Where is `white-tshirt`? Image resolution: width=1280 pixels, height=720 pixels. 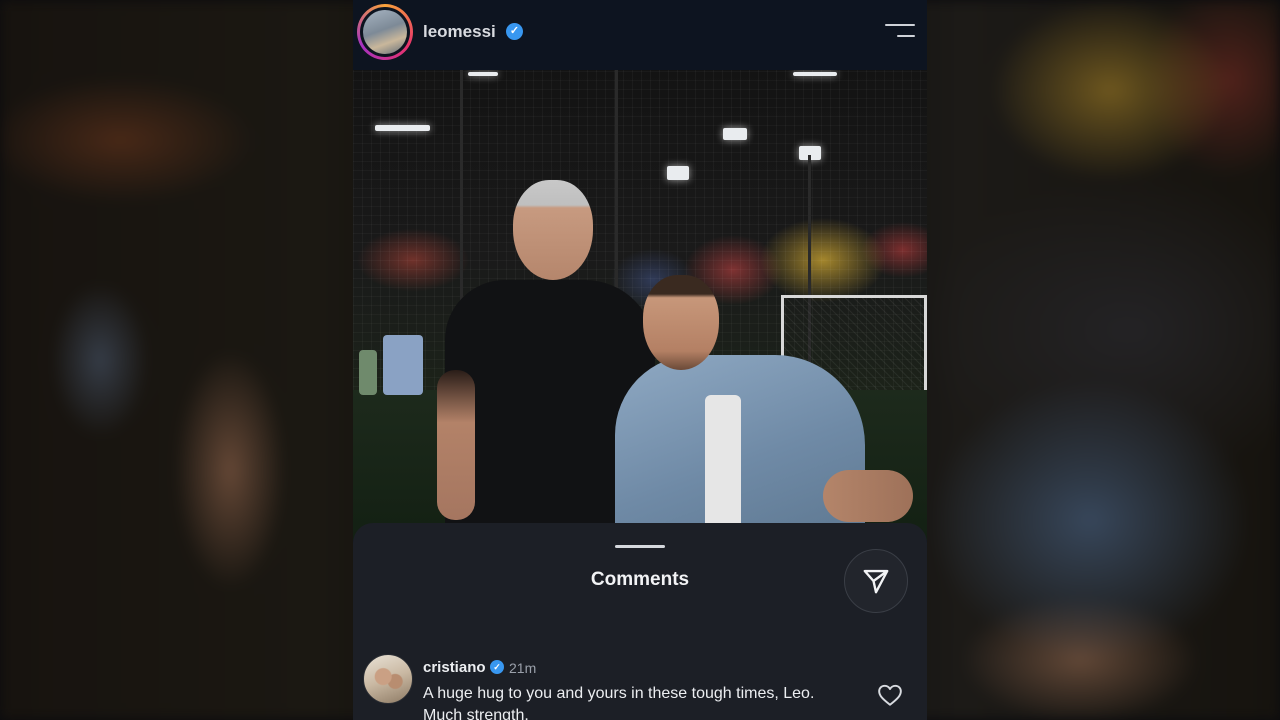
white-tshirt is located at coordinates (723, 467).